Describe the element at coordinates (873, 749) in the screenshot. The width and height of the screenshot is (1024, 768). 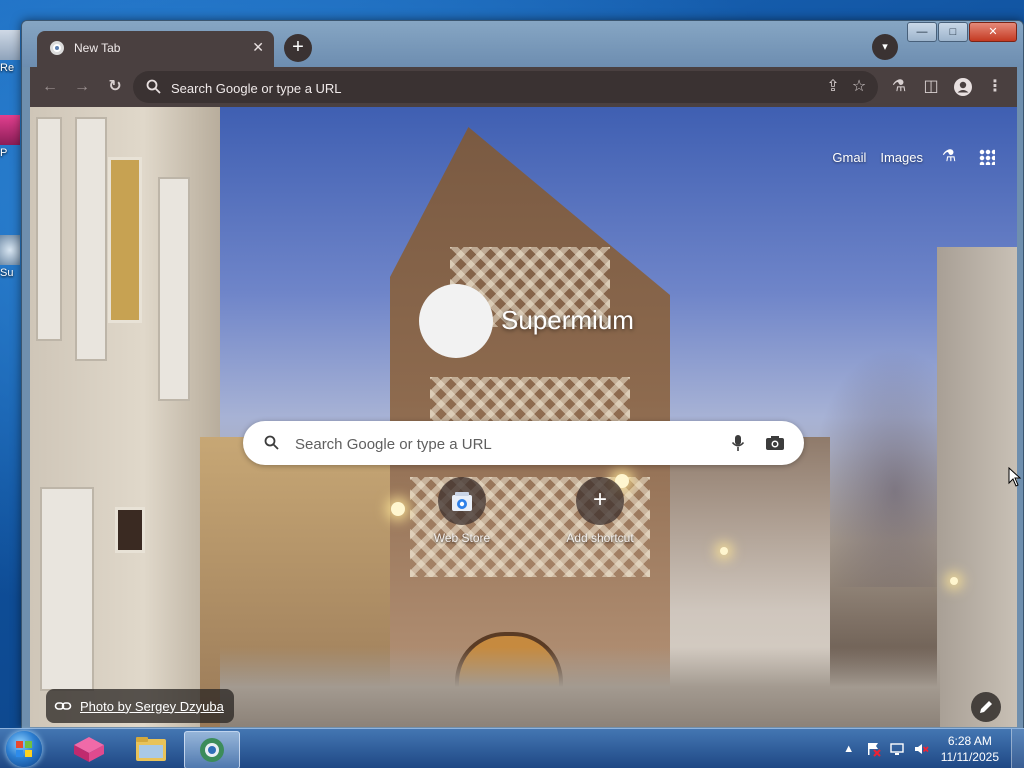
I see `action-center-flag-icon` at that location.